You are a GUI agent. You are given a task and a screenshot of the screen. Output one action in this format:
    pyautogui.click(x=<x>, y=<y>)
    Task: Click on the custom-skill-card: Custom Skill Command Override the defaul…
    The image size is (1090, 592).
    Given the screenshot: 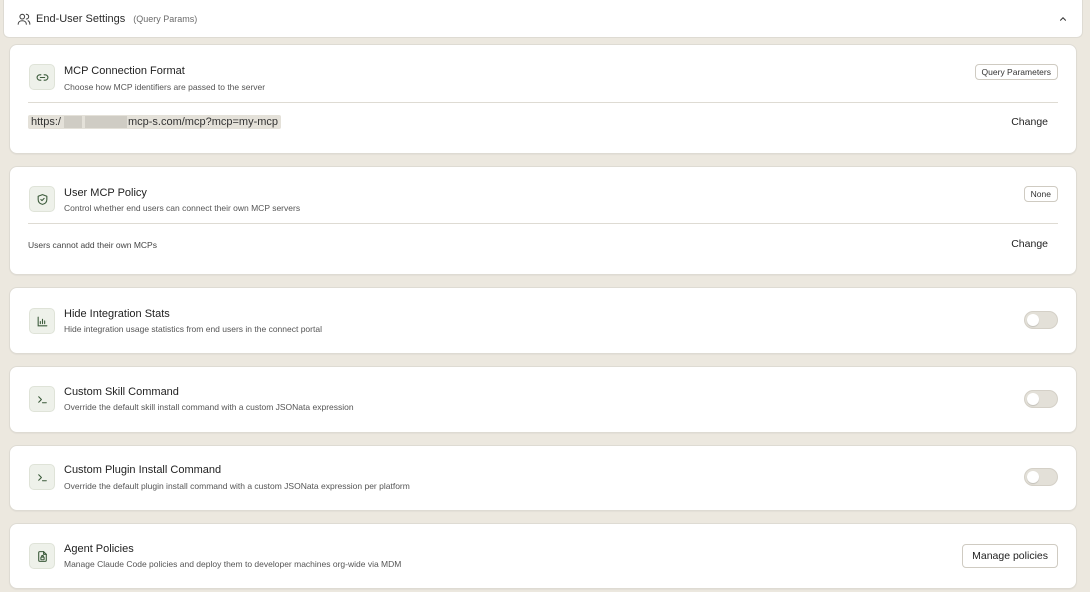 What is the action you would take?
    pyautogui.click(x=543, y=399)
    